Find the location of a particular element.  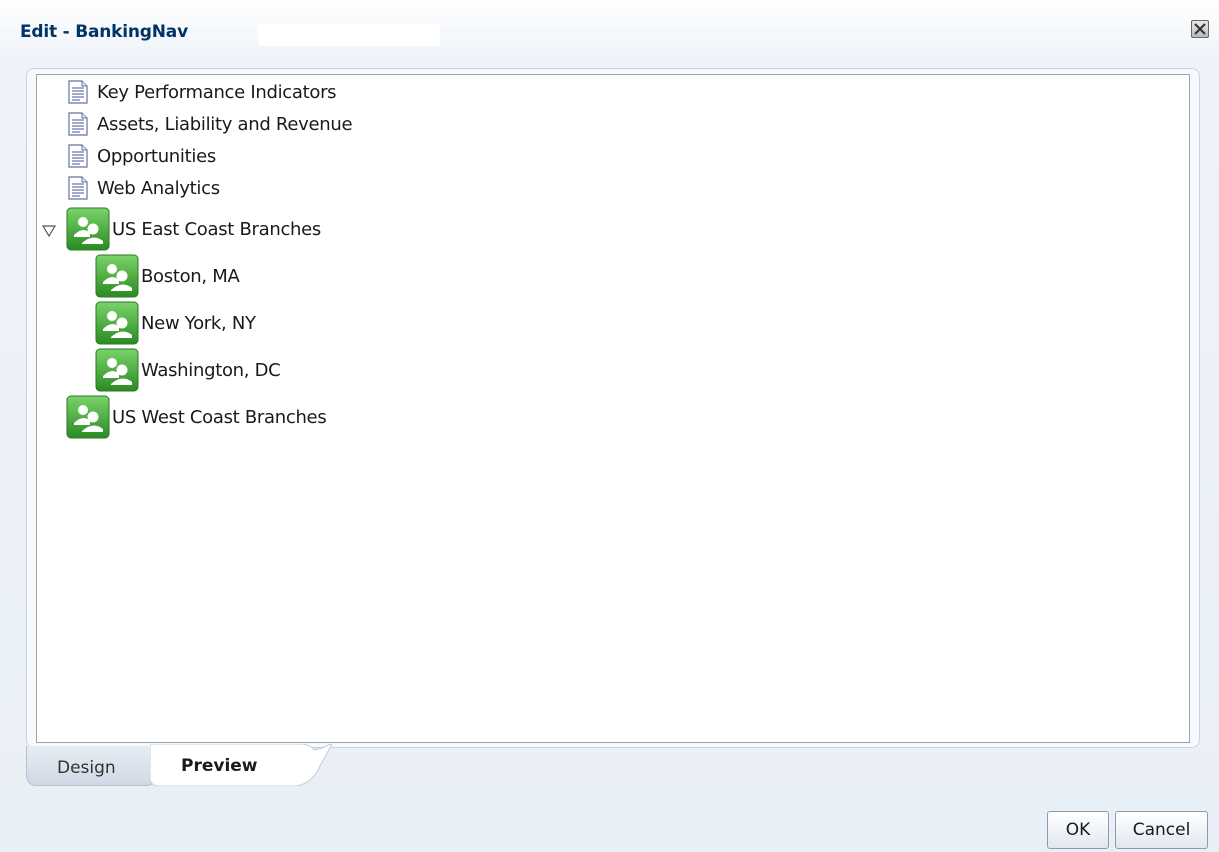

tab-design: Design is located at coordinates (90, 766).